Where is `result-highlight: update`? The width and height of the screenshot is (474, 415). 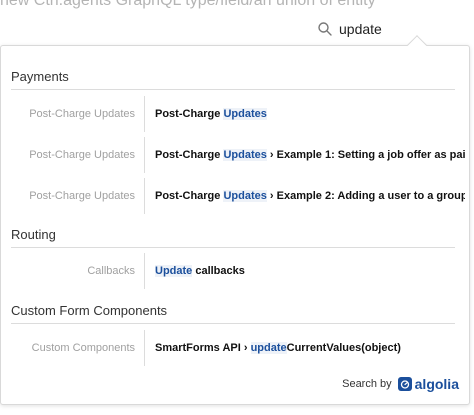
result-highlight: update is located at coordinates (268, 348).